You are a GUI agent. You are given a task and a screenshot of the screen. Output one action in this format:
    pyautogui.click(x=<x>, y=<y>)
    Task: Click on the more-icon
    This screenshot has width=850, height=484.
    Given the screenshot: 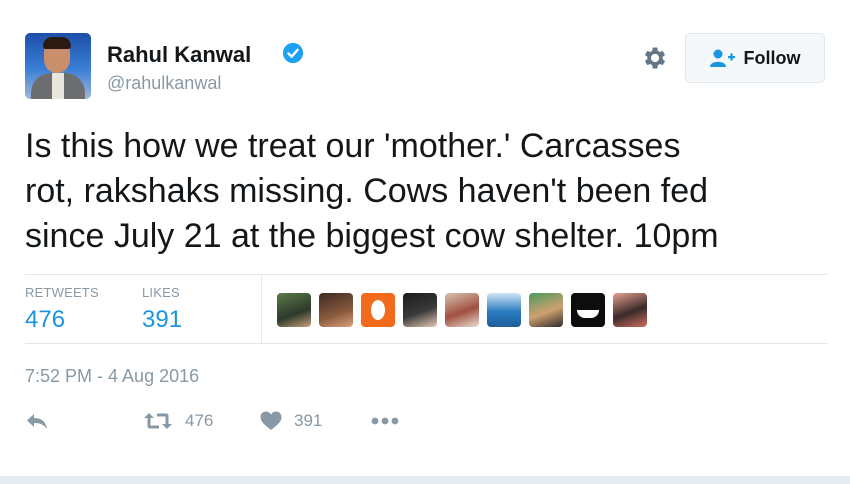 What is the action you would take?
    pyautogui.click(x=385, y=421)
    